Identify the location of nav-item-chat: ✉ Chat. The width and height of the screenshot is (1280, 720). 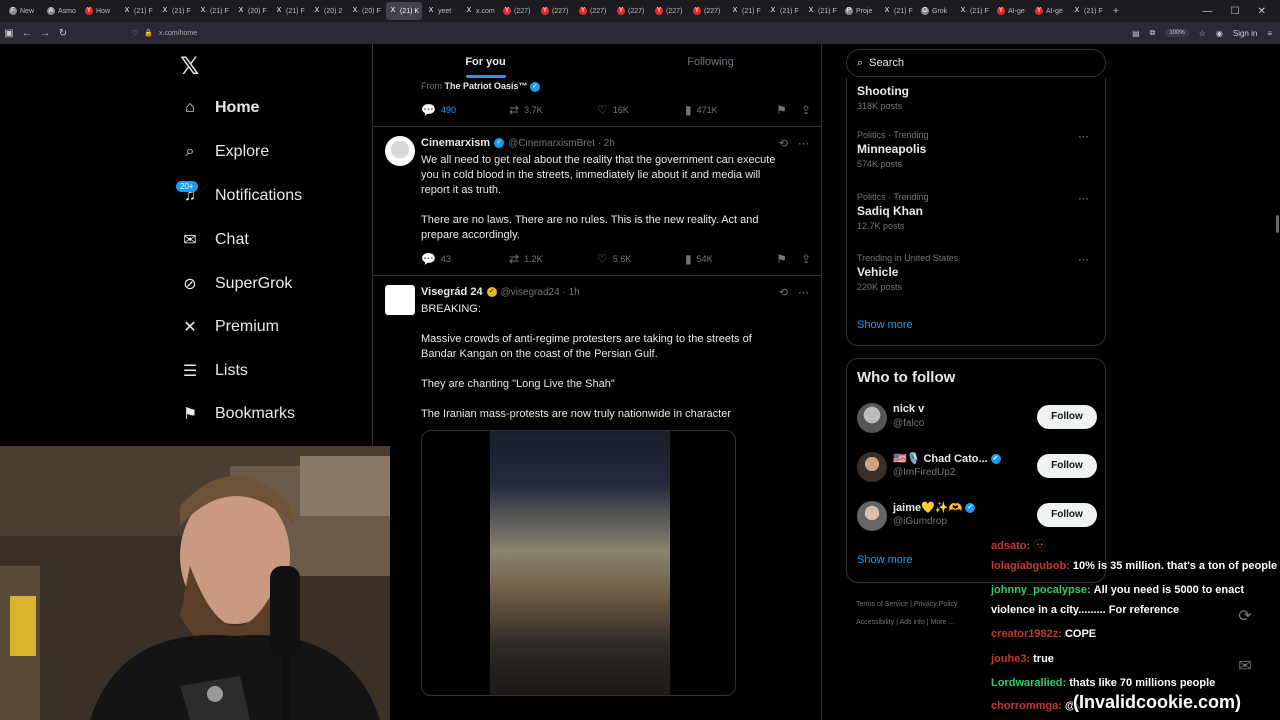
(214, 240).